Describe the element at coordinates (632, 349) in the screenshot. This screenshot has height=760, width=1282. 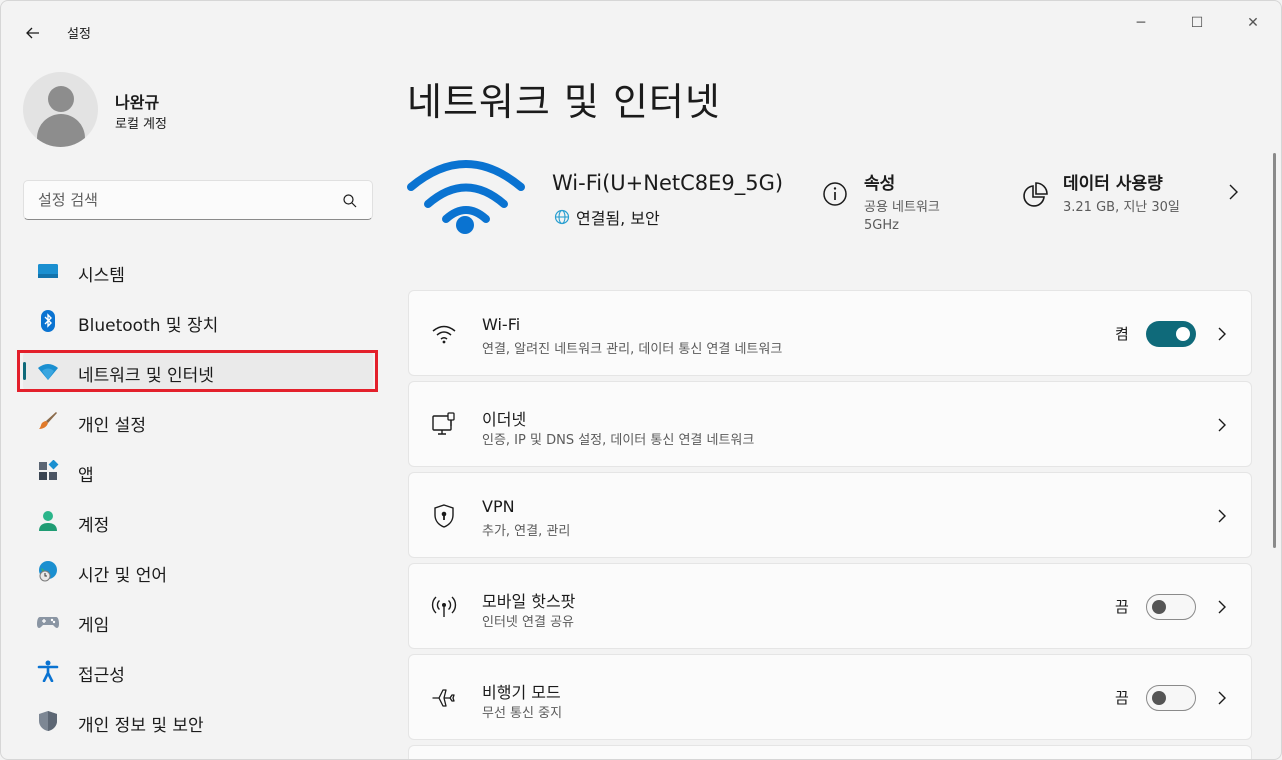
I see `card-subtitle: 연결, 알려진 네트워크 관리, 데이터 통신 연결 네트워크` at that location.